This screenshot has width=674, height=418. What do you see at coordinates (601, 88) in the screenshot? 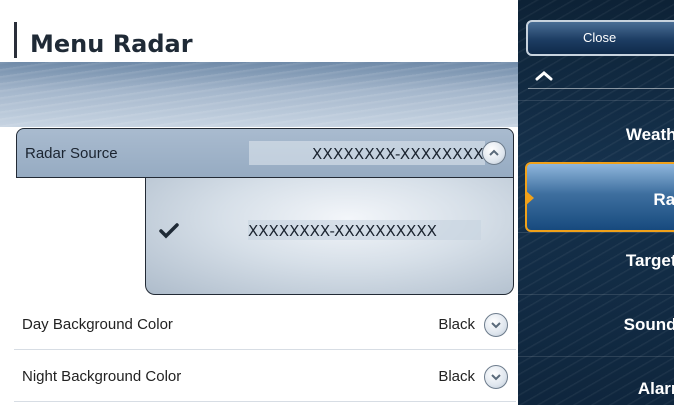
I see `scroll-divider` at bounding box center [601, 88].